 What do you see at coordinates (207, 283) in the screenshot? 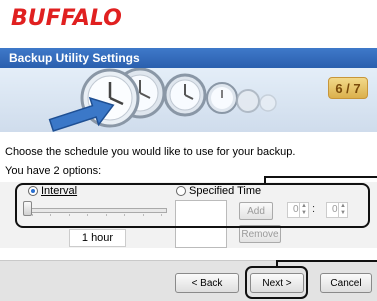
I see `back-button: < Back` at bounding box center [207, 283].